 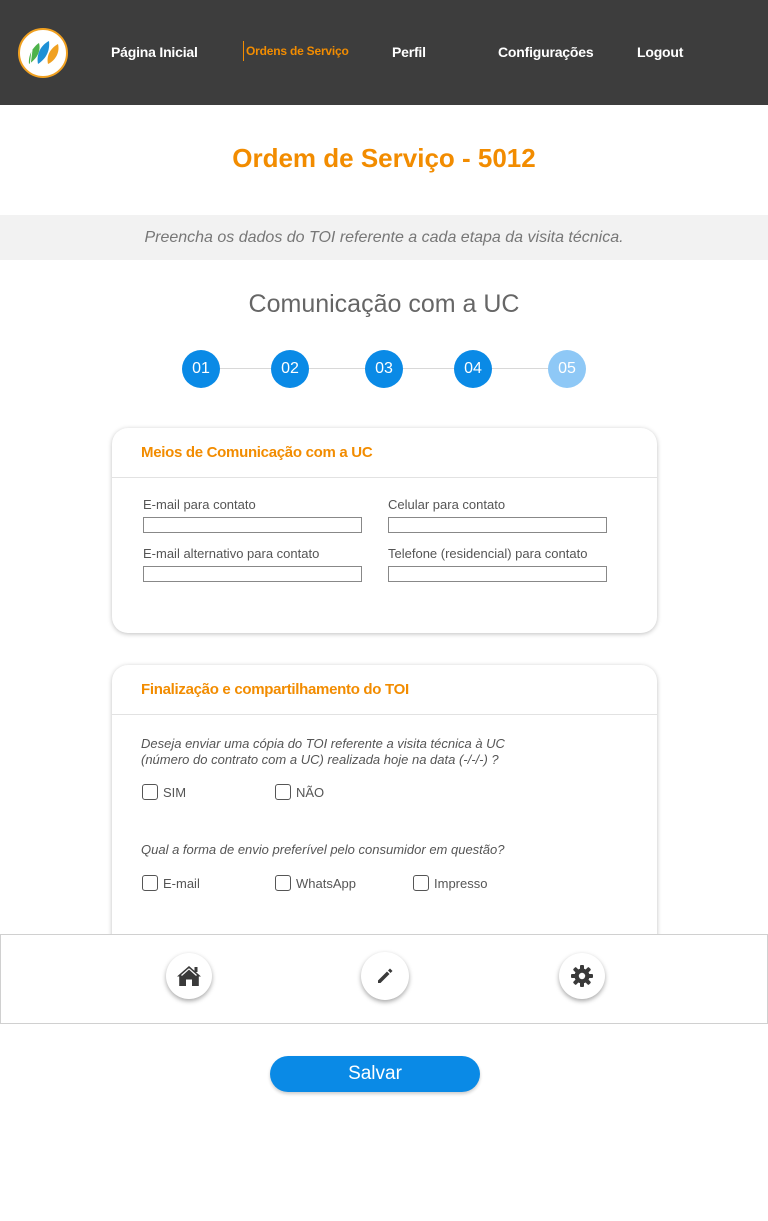 What do you see at coordinates (257, 452) in the screenshot?
I see `communication-card-title: Meios de Comunicação com a UC` at bounding box center [257, 452].